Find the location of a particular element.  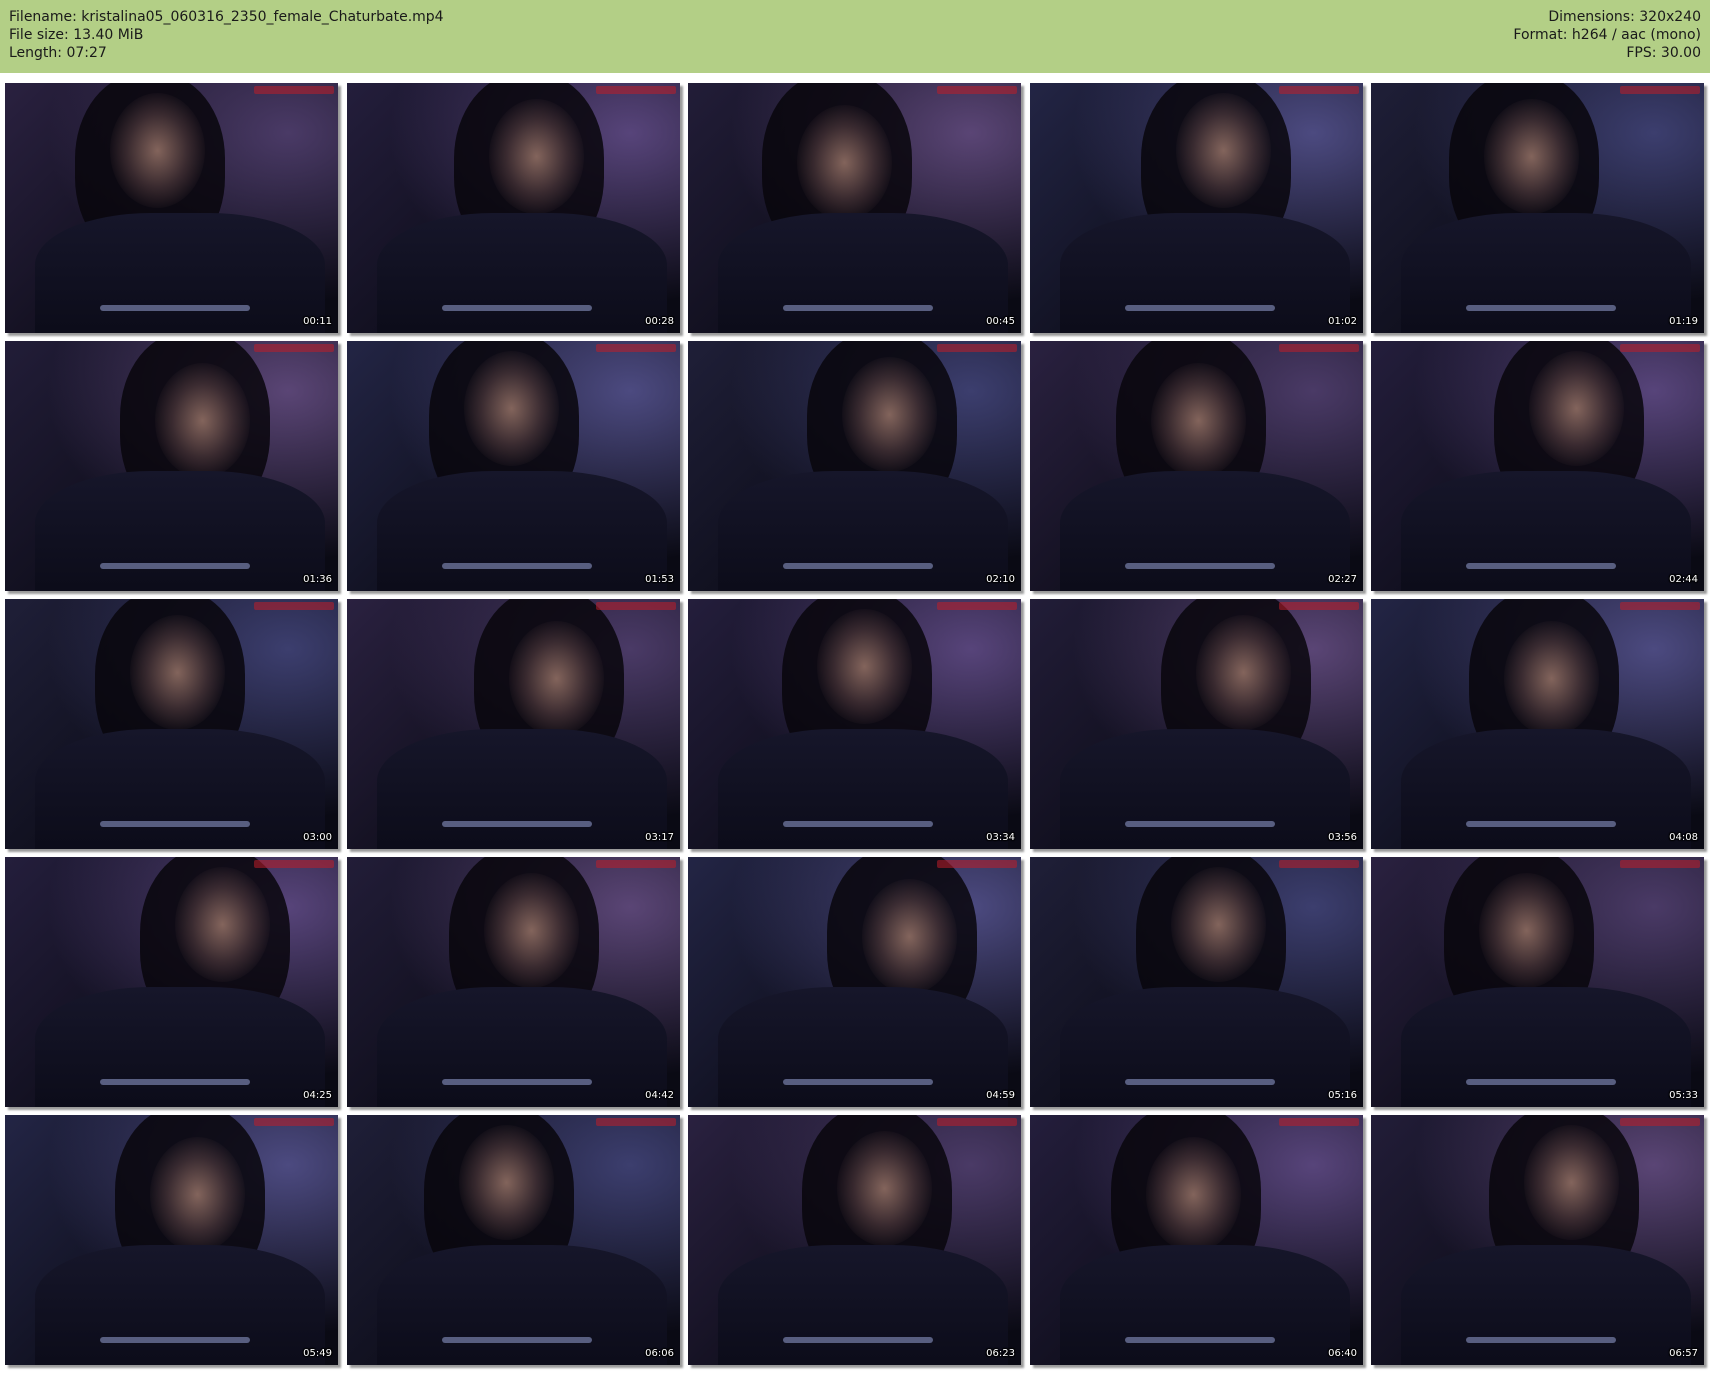

video-thumbnail: 00:11 is located at coordinates (171, 208).